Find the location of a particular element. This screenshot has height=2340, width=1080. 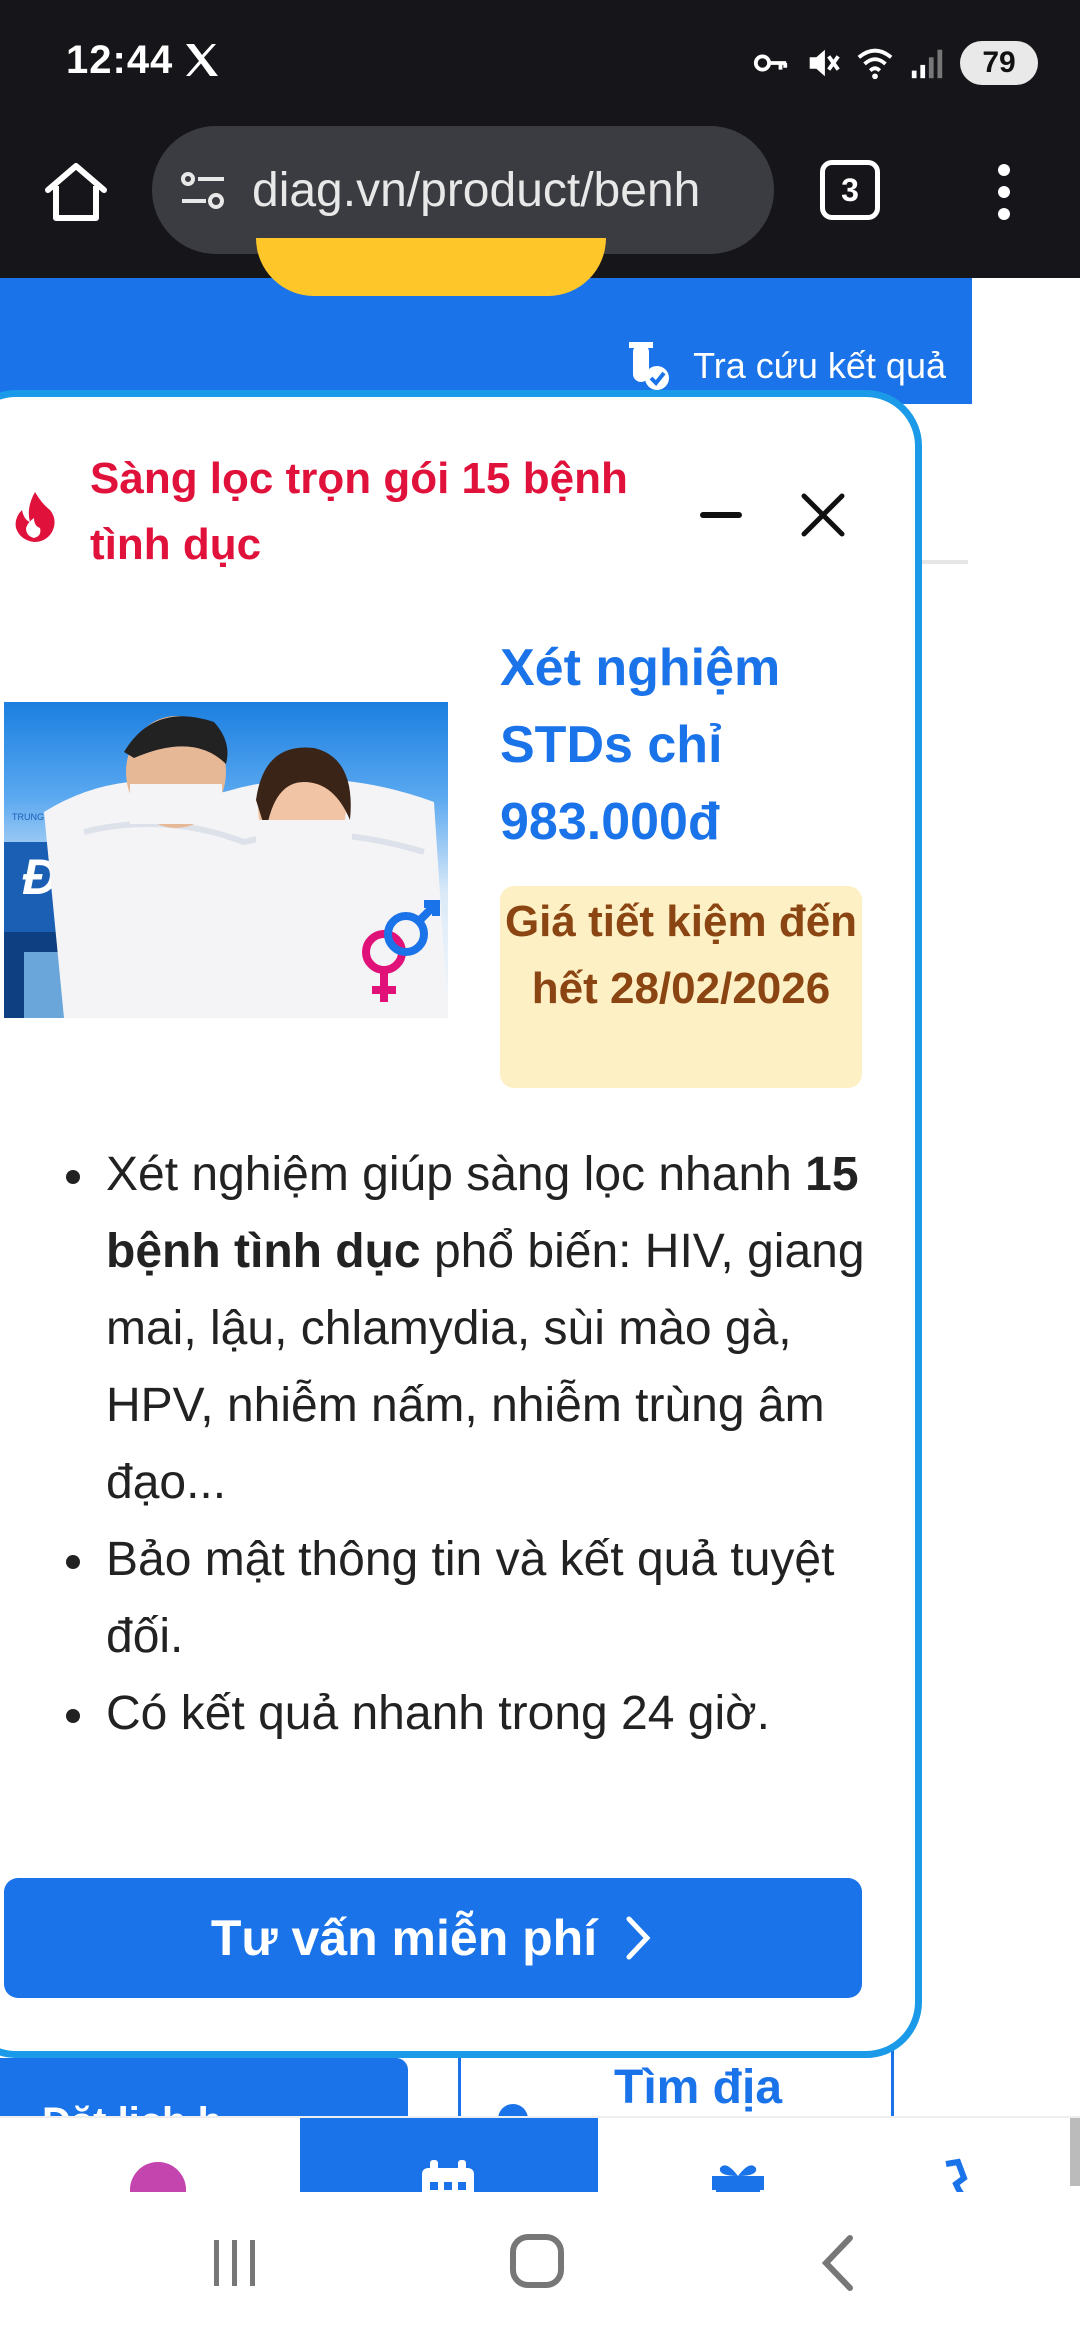

cta-label: Tư vấn miễn phí is located at coordinates (404, 1938).